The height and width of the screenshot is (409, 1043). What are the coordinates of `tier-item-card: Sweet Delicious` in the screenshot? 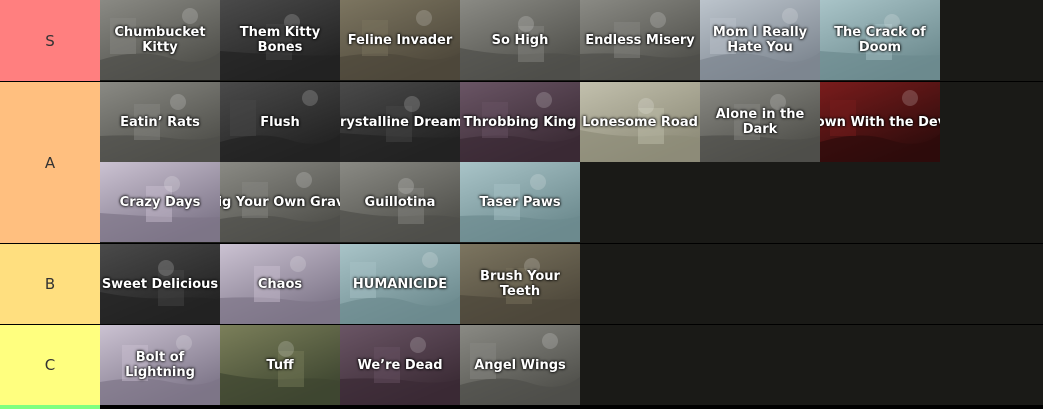 It's located at (160, 284).